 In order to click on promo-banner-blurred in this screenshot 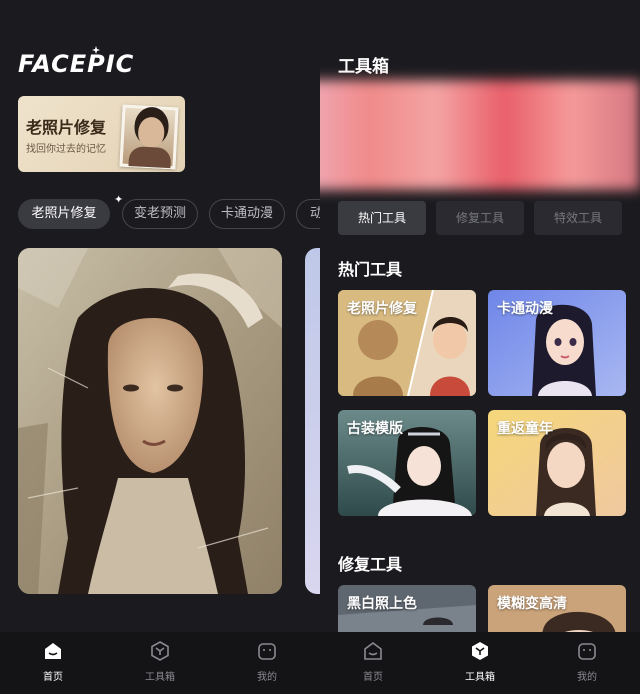, I will do `click(480, 135)`.